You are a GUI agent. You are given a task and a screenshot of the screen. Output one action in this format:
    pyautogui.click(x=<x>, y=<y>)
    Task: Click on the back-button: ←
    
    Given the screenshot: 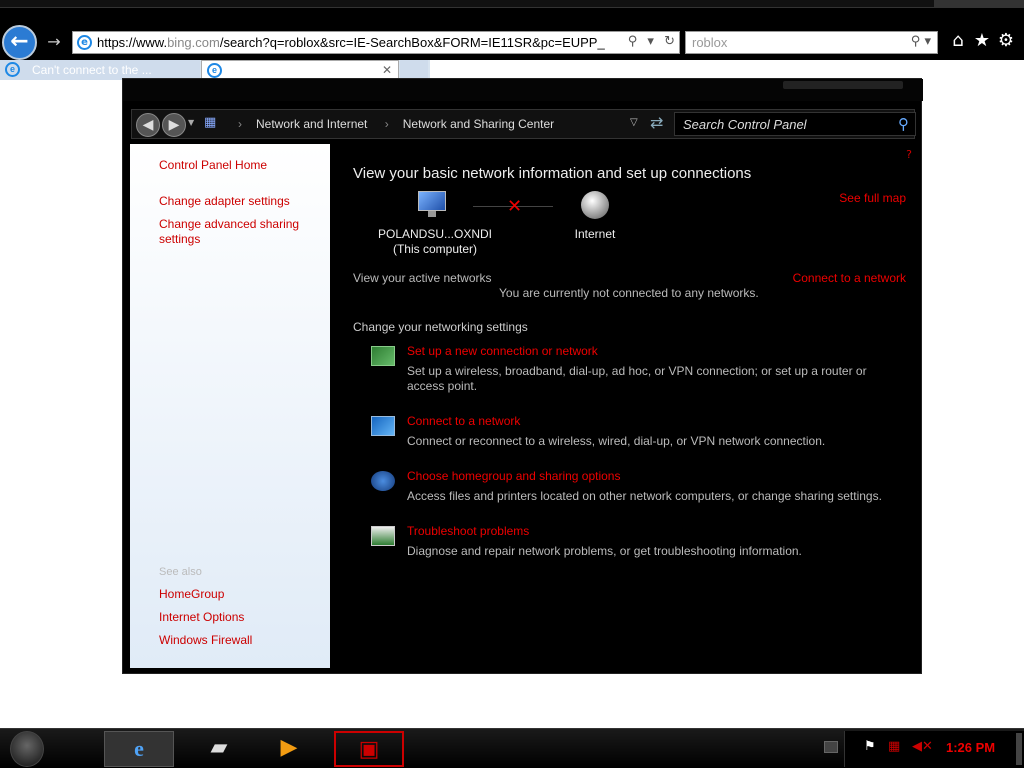 What is the action you would take?
    pyautogui.click(x=19, y=42)
    